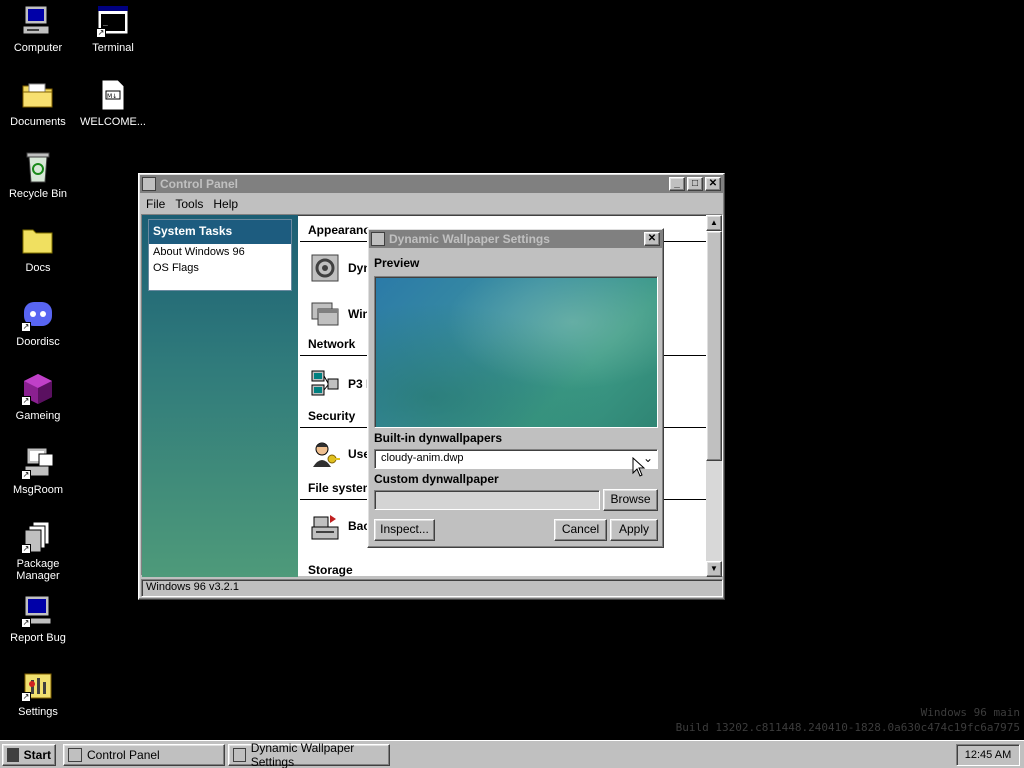 This screenshot has height=768, width=1024. Describe the element at coordinates (714, 346) in the screenshot. I see `scroll-thumb` at that location.